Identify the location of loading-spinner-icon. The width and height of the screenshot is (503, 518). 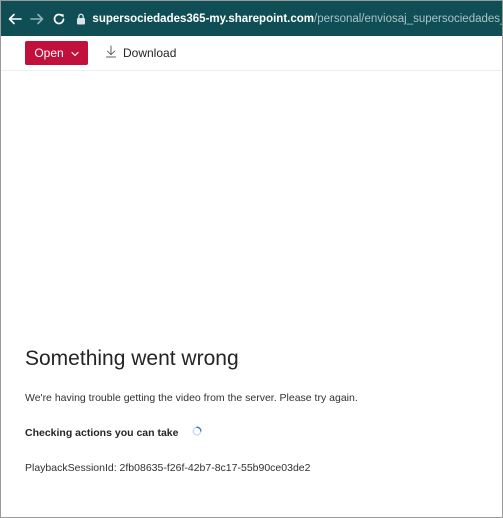
(197, 432).